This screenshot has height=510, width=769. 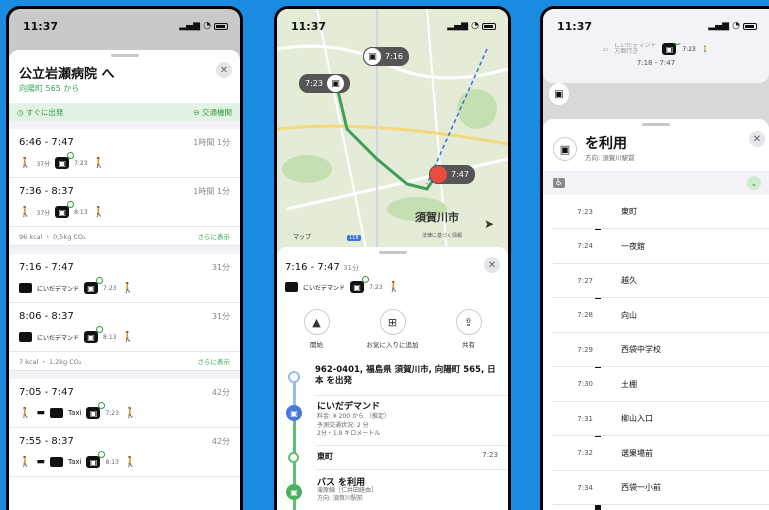 What do you see at coordinates (386, 56) in the screenshot?
I see `map-pin-demand: ▣ 7:16` at bounding box center [386, 56].